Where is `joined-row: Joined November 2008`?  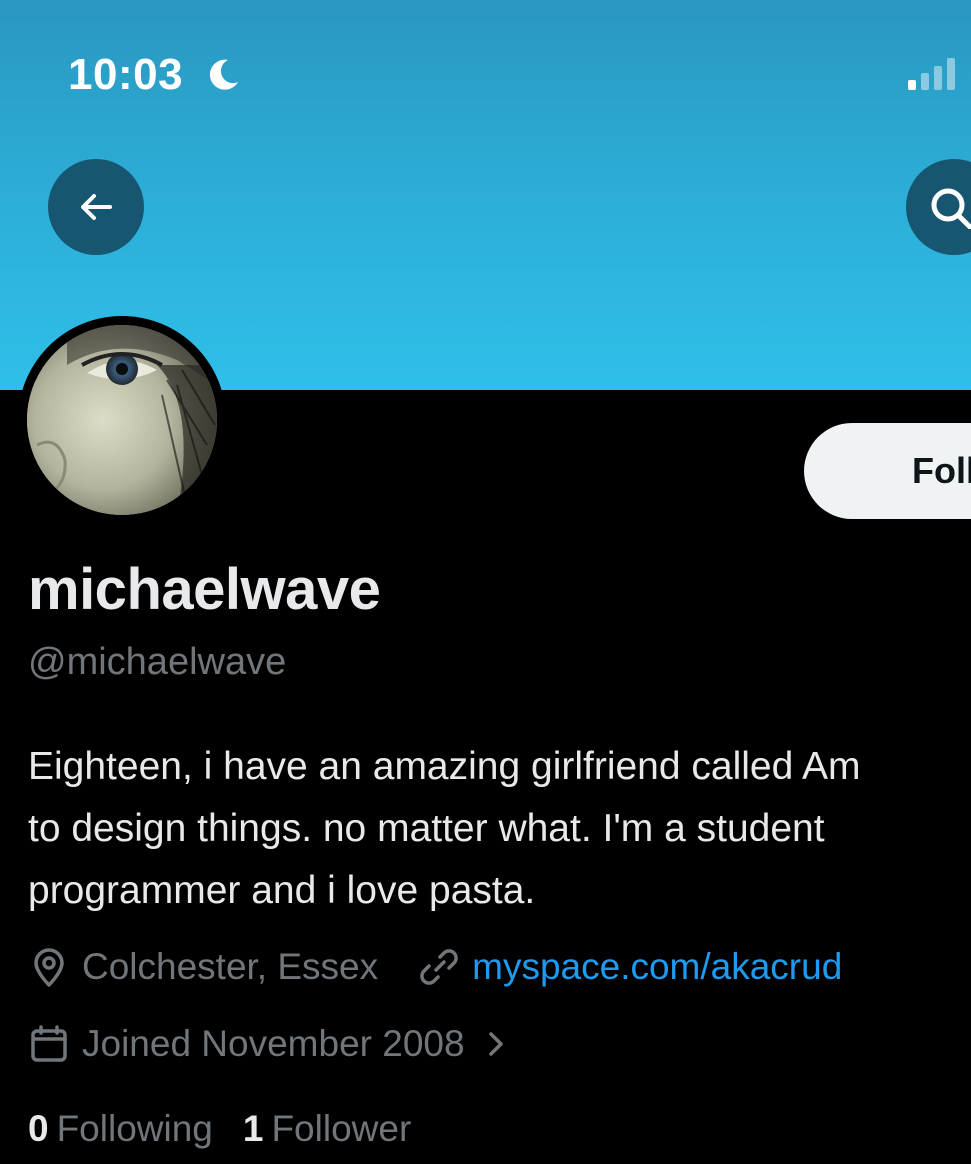
joined-row: Joined November 2008 is located at coordinates (268, 1044).